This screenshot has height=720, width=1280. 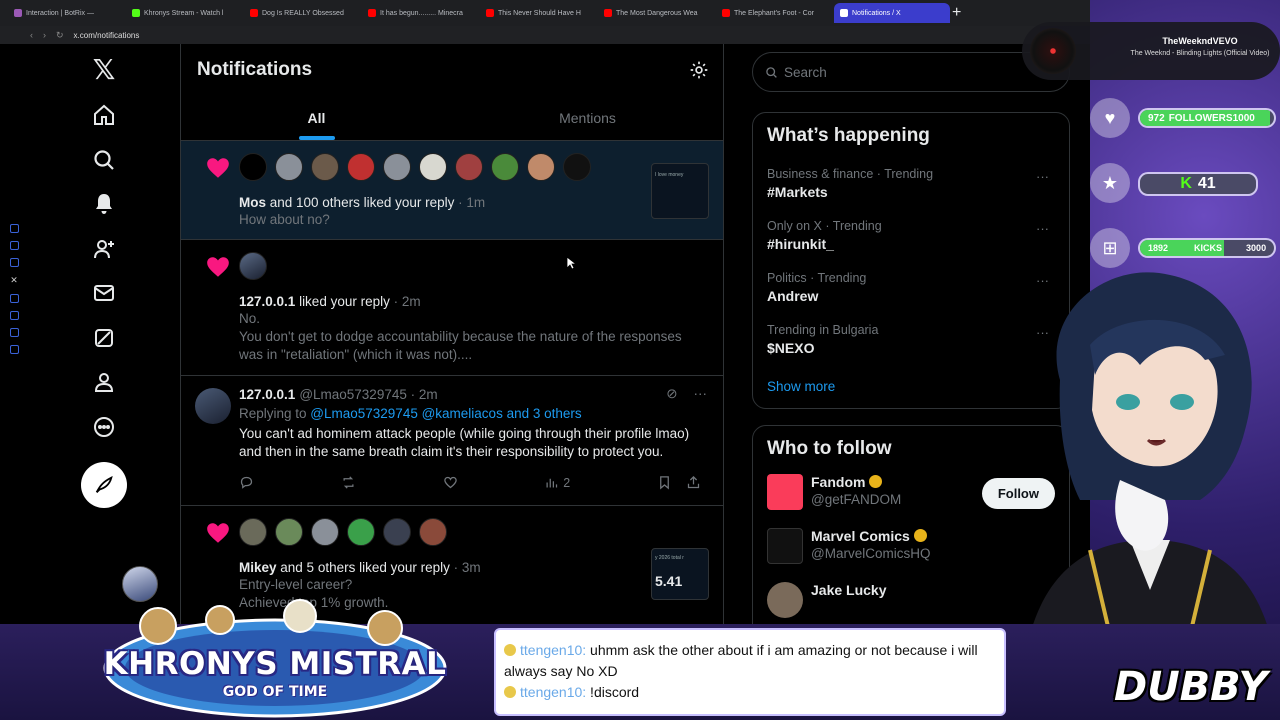 What do you see at coordinates (911, 235) in the screenshot?
I see `trend-item: Only on X · Trending #hirunkit_ ···` at bounding box center [911, 235].